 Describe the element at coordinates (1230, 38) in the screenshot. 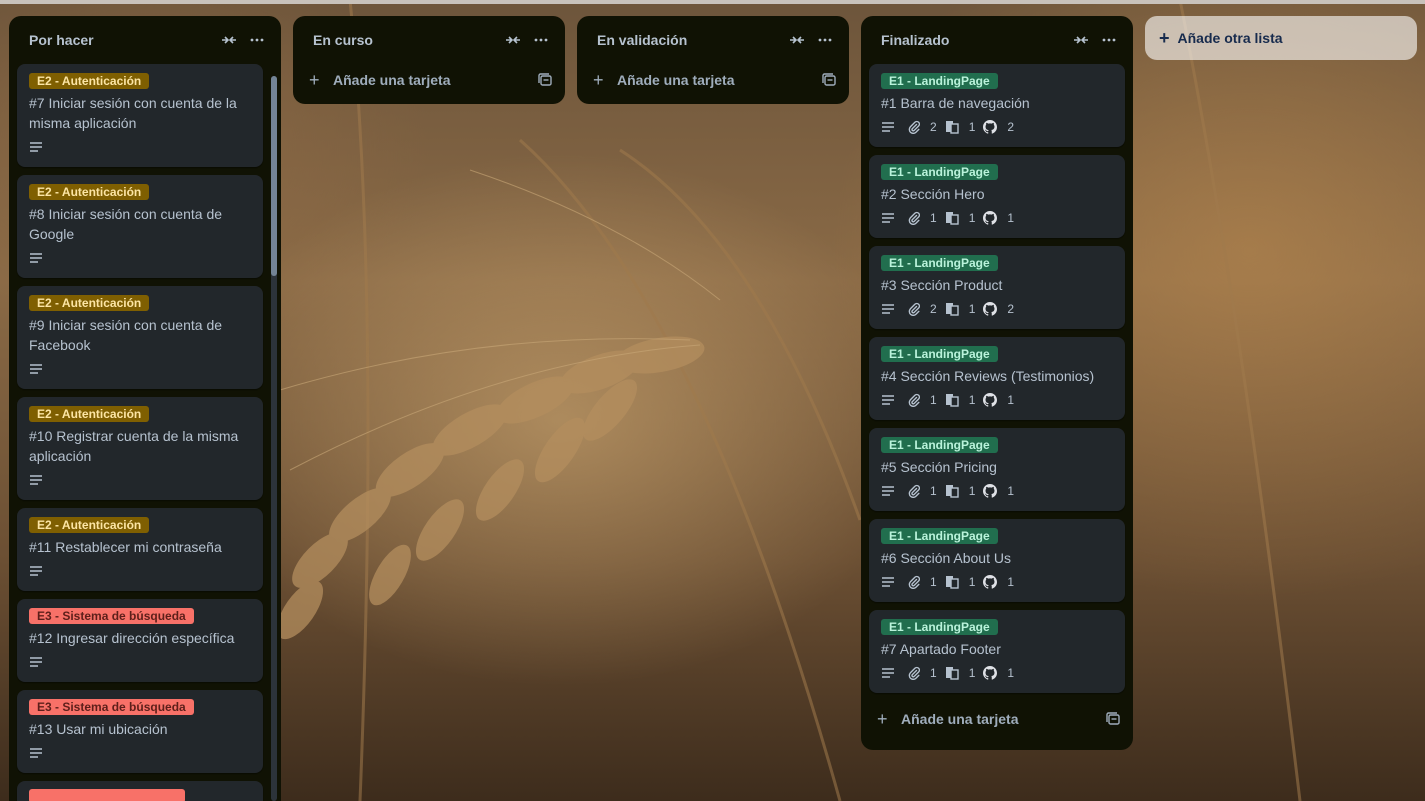

I see `add-list-label: Añade otra lista` at that location.